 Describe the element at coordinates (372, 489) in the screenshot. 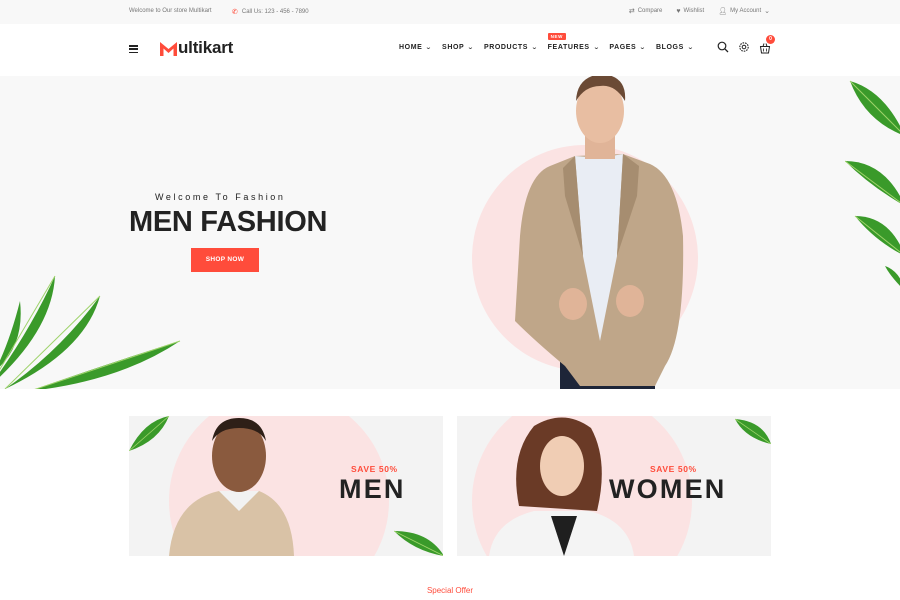

I see `banner-men-label: MEN` at that location.